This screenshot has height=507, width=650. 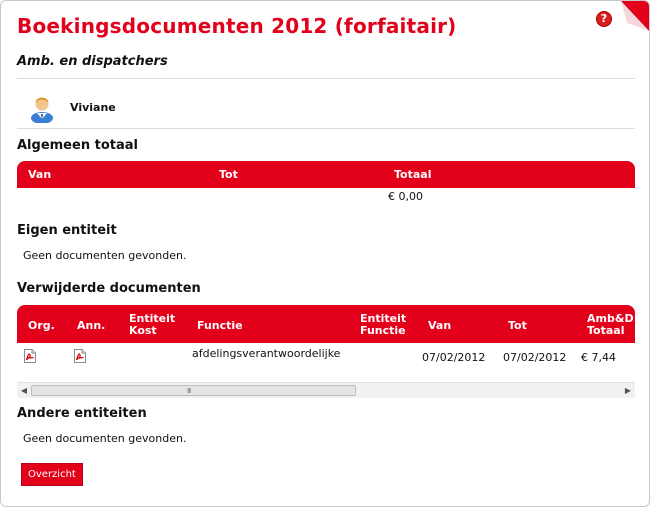 I want to click on col-ann: Ann., so click(x=91, y=325).